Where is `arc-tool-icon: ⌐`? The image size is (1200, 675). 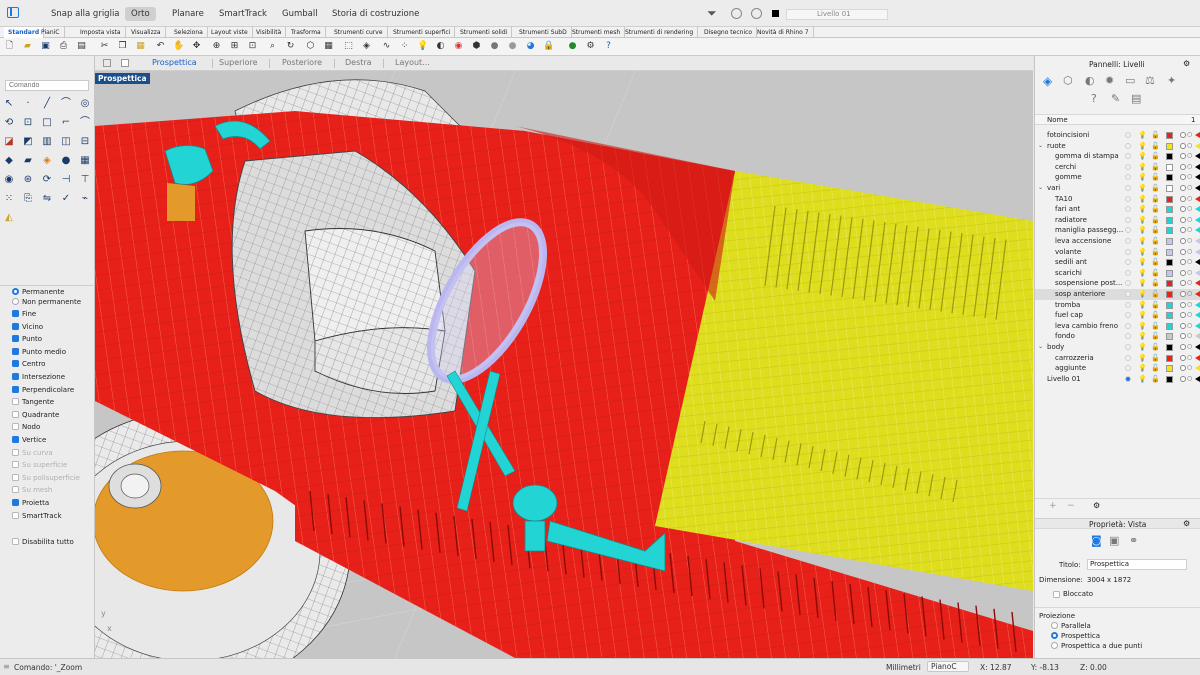 arc-tool-icon: ⌐ is located at coordinates (66, 123).